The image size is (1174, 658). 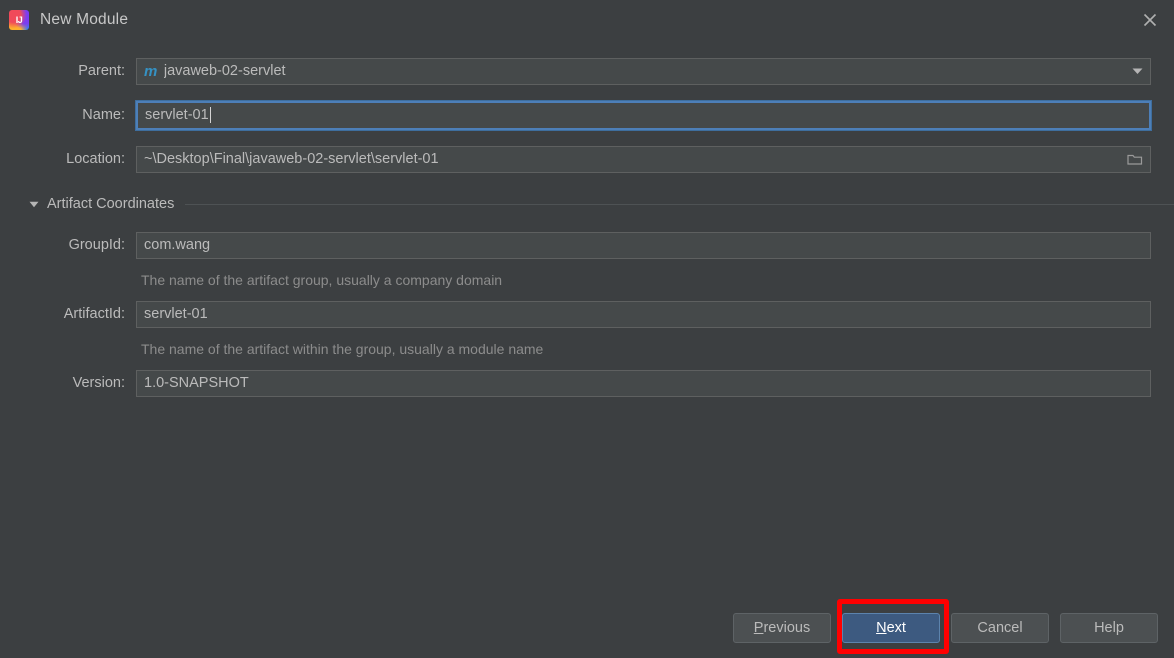 I want to click on close-icon, so click(x=1150, y=20).